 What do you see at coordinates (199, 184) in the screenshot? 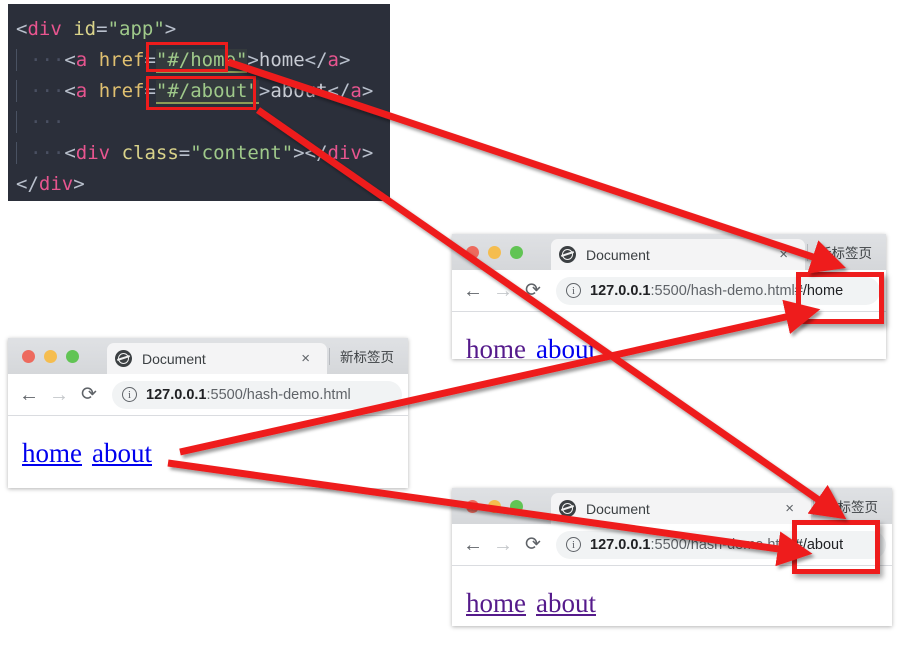
I see `line-div-app-close: </div>` at bounding box center [199, 184].